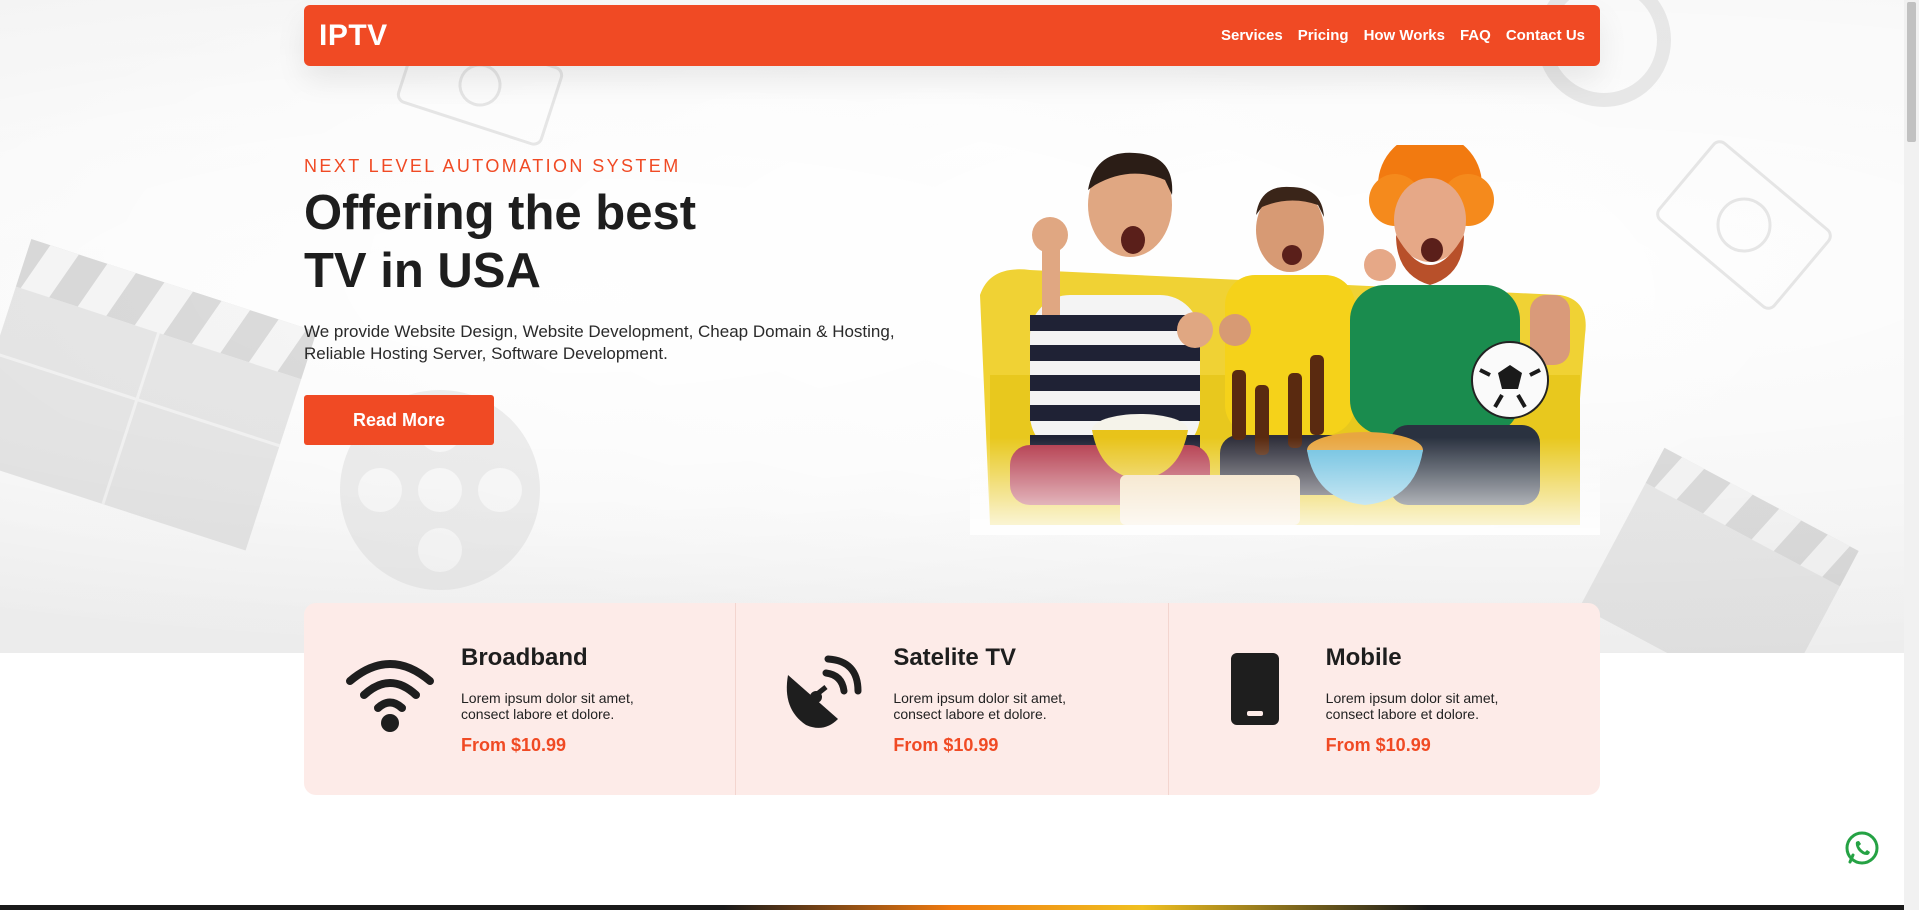 The height and width of the screenshot is (910, 1919). What do you see at coordinates (158, 395) in the screenshot?
I see `clapperboard-decoration` at bounding box center [158, 395].